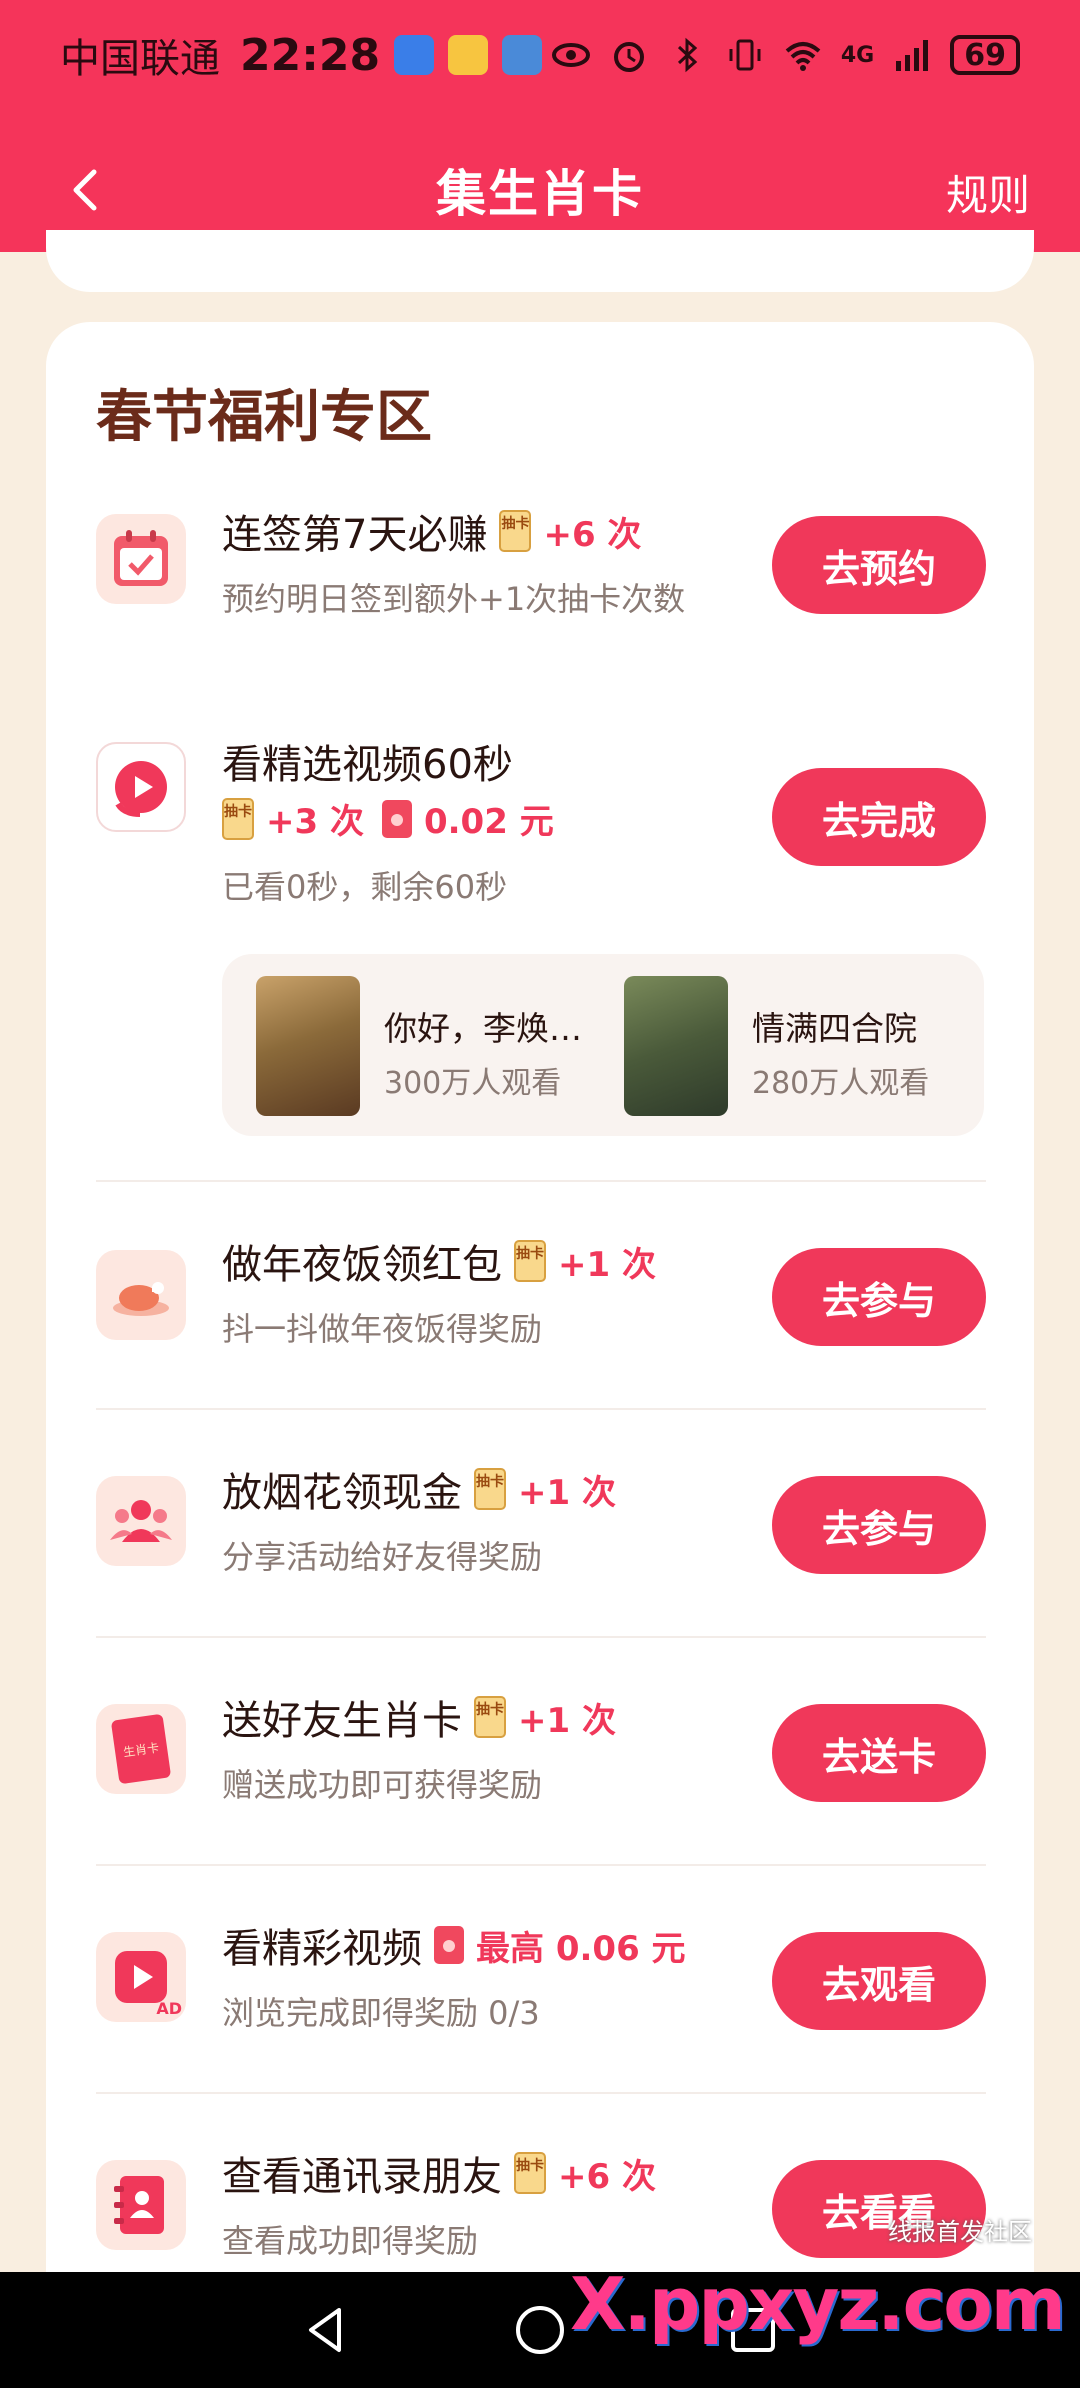 The image size is (1080, 2388). What do you see at coordinates (879, 565) in the screenshot?
I see `reserve-button: 去预约` at bounding box center [879, 565].